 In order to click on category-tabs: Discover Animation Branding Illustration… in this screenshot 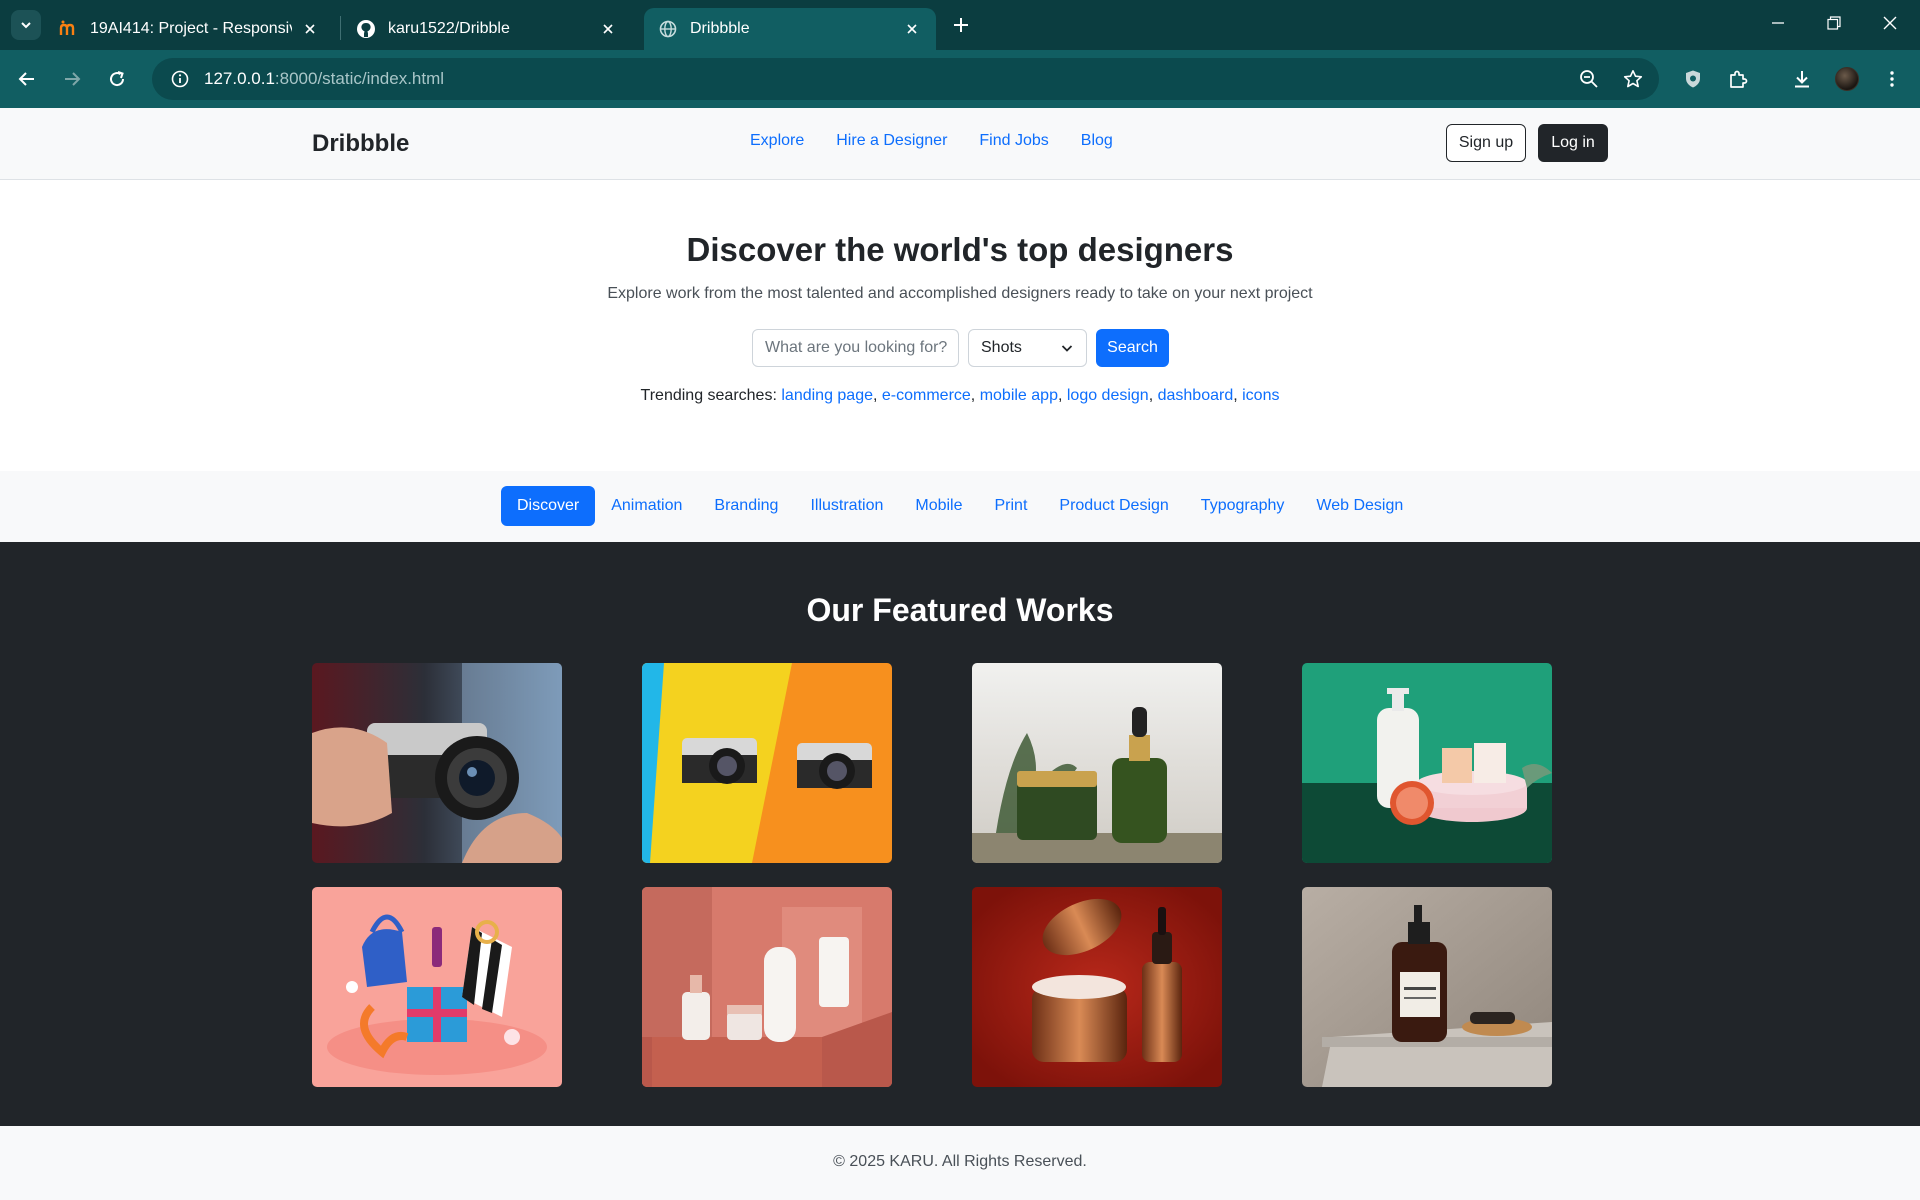, I will do `click(960, 506)`.